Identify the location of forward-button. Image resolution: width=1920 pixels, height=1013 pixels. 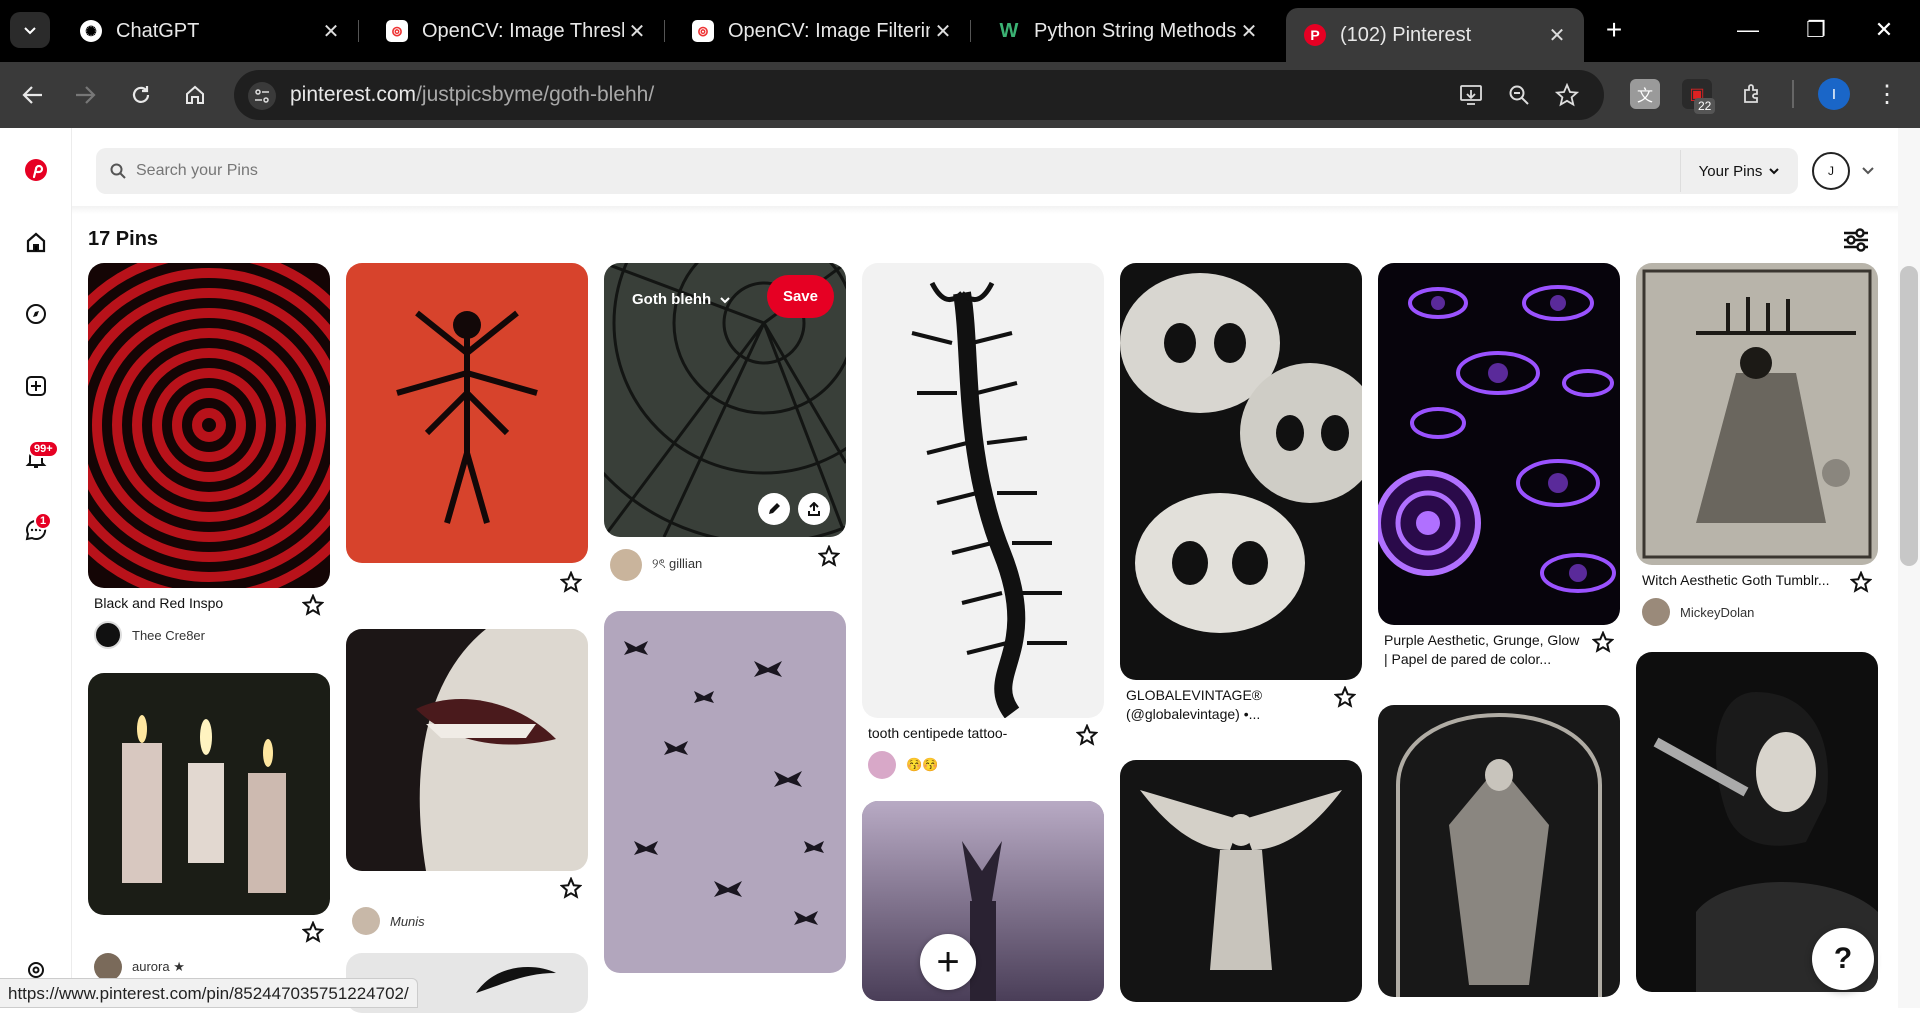
(85, 95).